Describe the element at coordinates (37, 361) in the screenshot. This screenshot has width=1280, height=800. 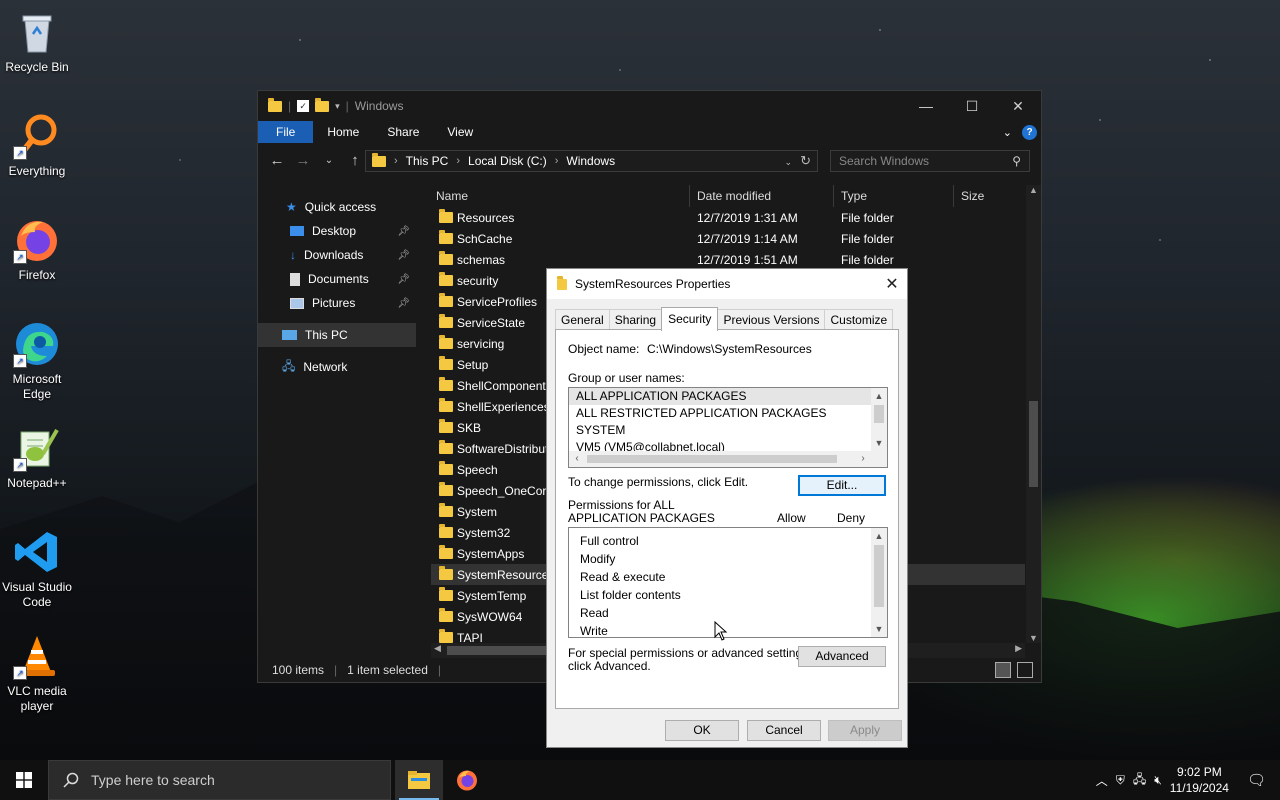
I see `desktop-icon-edge: ↗ Microsoft Edge` at that location.